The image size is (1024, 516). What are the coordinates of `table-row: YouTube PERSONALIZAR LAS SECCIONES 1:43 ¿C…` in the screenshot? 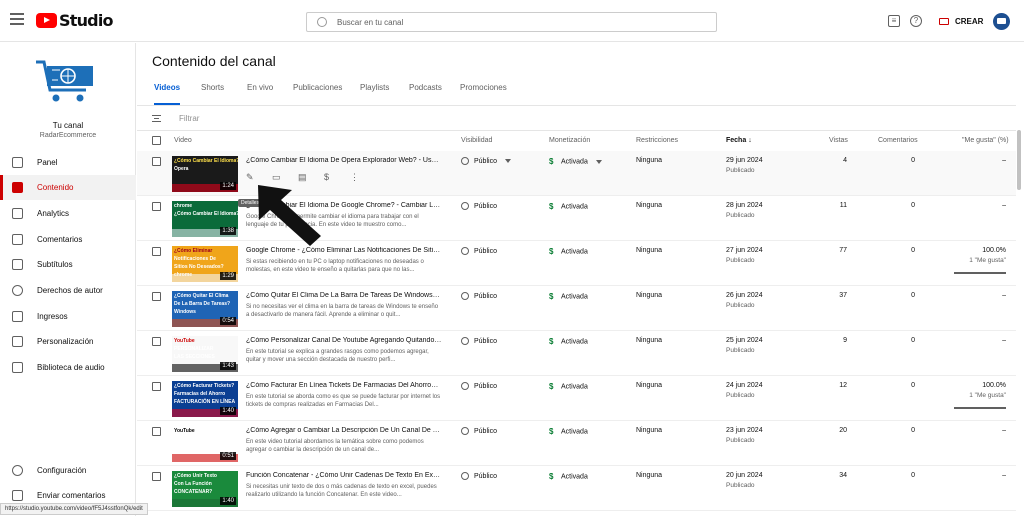 It's located at (580, 353).